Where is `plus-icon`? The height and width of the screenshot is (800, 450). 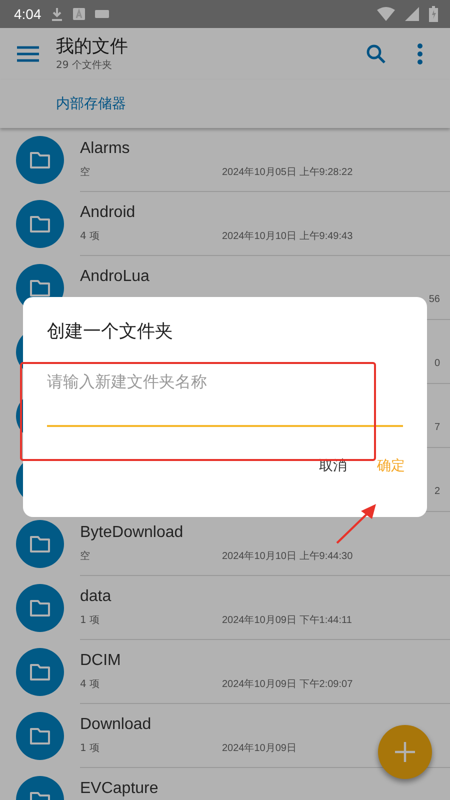 plus-icon is located at coordinates (405, 752).